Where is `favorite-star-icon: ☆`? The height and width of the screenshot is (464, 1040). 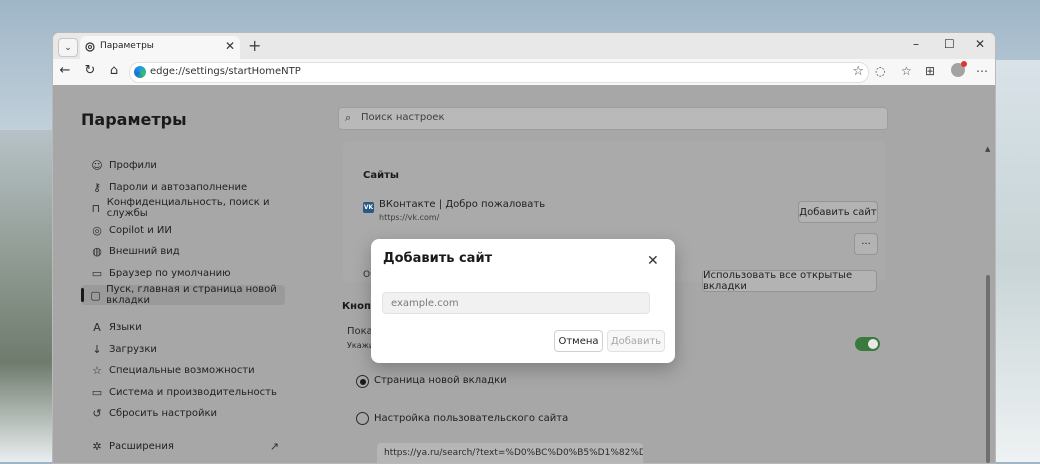 favorite-star-icon: ☆ is located at coordinates (858, 71).